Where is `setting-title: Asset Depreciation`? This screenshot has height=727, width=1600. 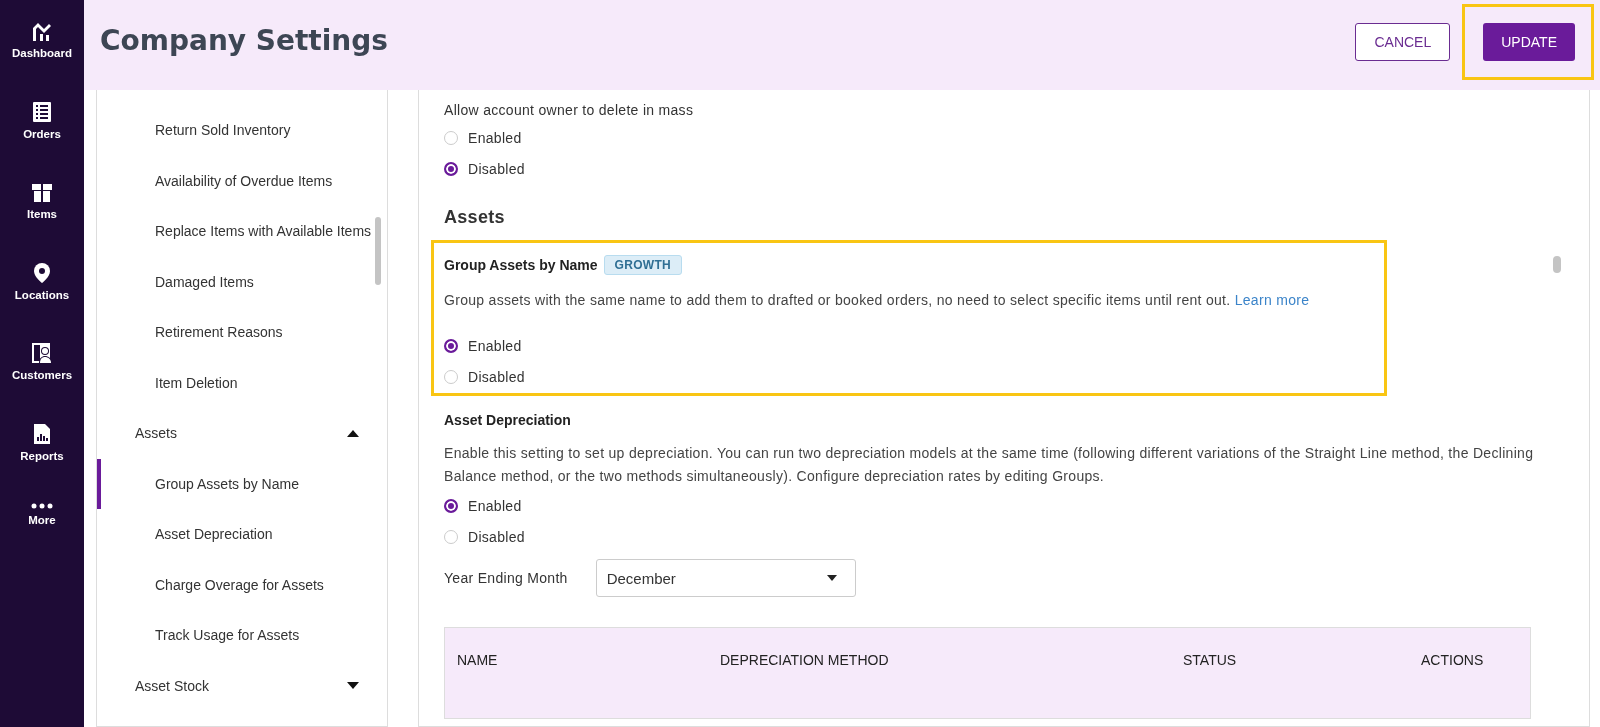
setting-title: Asset Depreciation is located at coordinates (508, 420).